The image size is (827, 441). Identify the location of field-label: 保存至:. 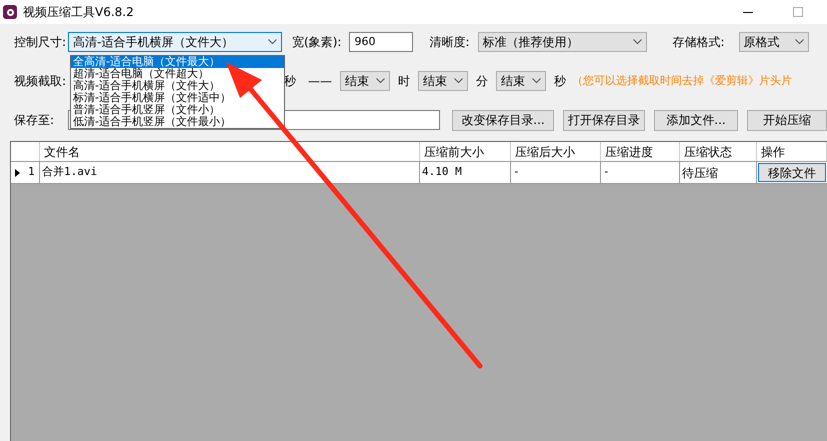
(34, 120).